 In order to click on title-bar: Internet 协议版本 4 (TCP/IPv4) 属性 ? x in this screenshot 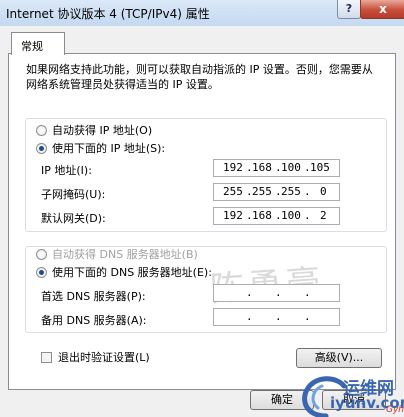, I will do `click(202, 13)`.